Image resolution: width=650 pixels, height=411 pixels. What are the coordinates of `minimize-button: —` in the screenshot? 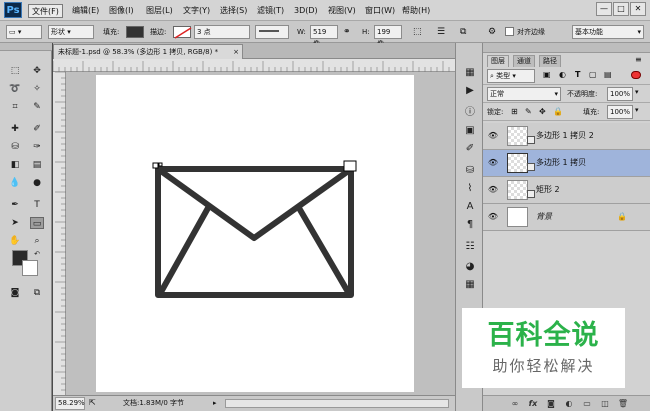 It's located at (604, 9).